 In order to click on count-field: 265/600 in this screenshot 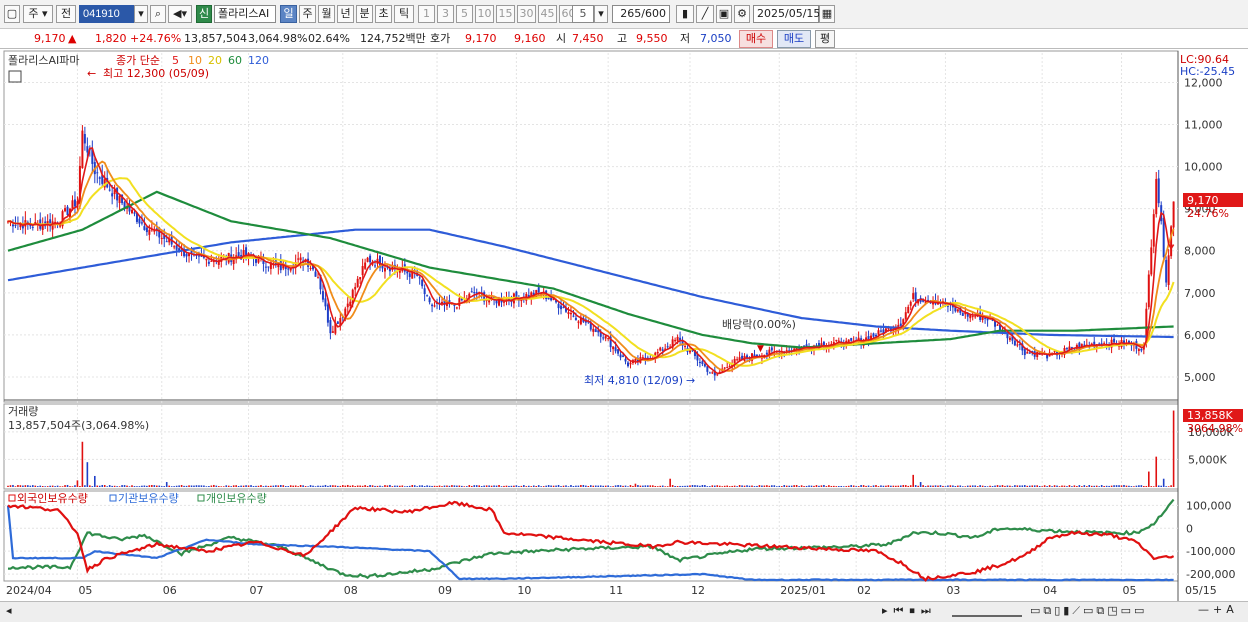, I will do `click(641, 14)`.